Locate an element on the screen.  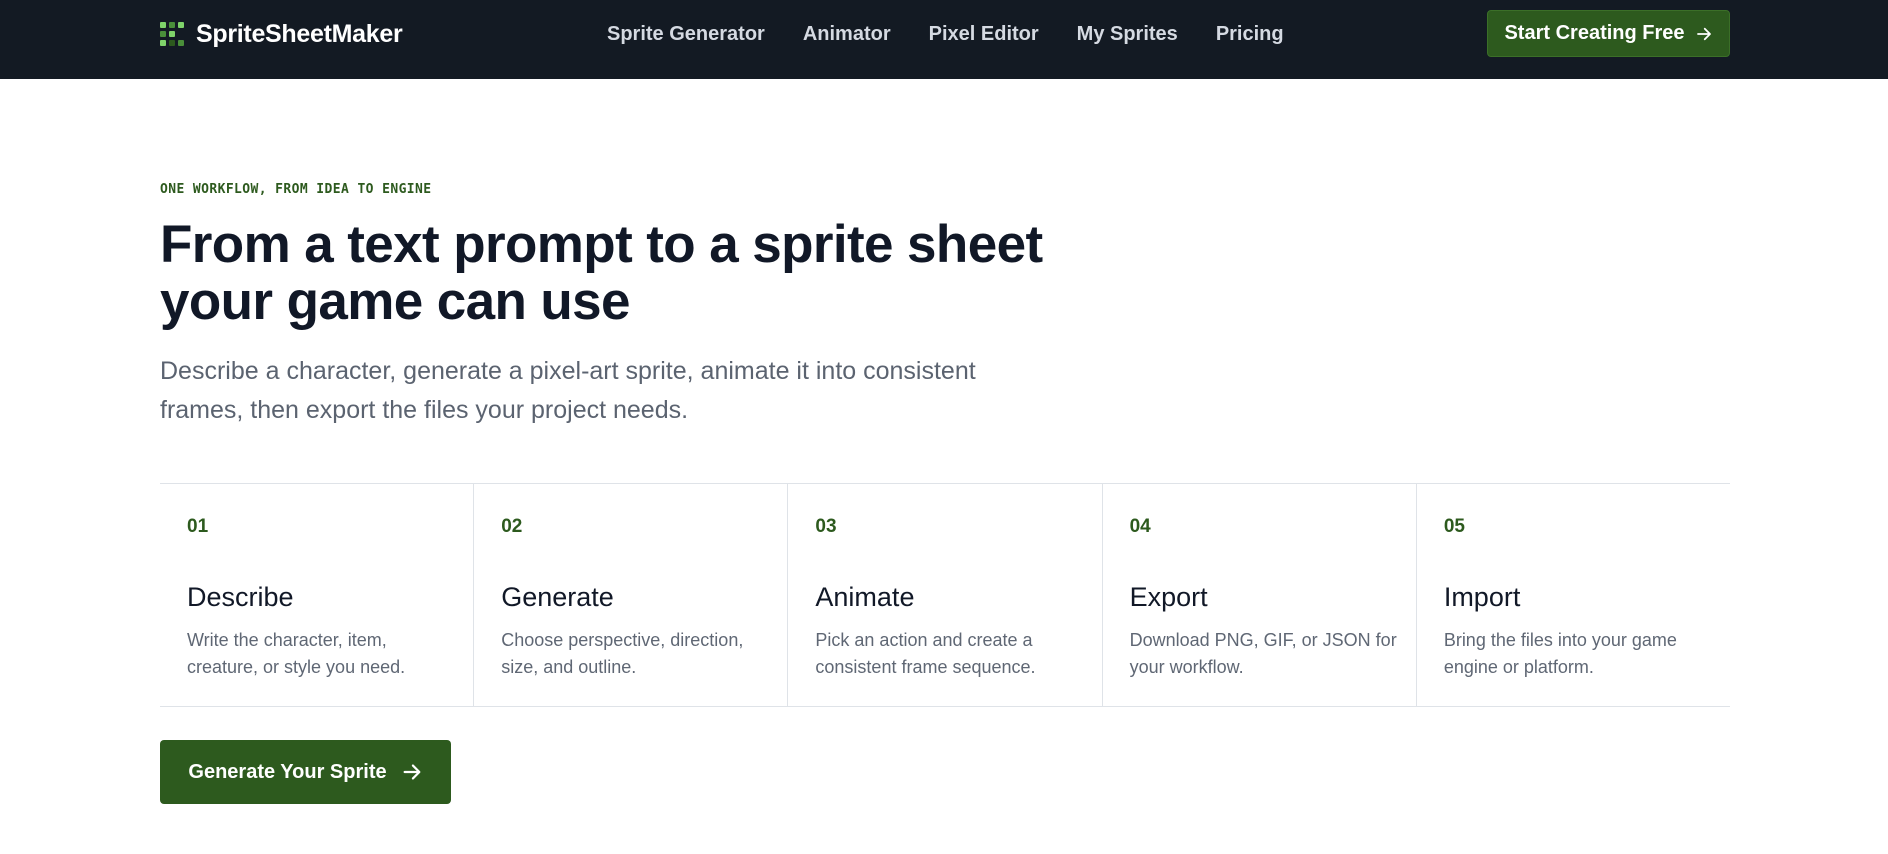
nav-item-pricing: Pricing is located at coordinates (1250, 34).